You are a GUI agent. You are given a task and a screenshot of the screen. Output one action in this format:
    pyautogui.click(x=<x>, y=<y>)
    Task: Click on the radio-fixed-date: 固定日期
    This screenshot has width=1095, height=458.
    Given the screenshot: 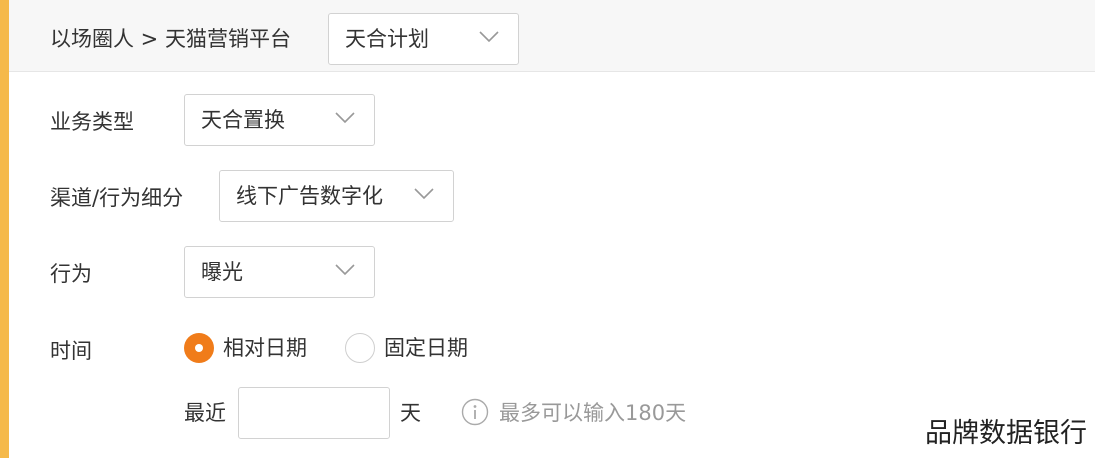 What is the action you would take?
    pyautogui.click(x=415, y=348)
    